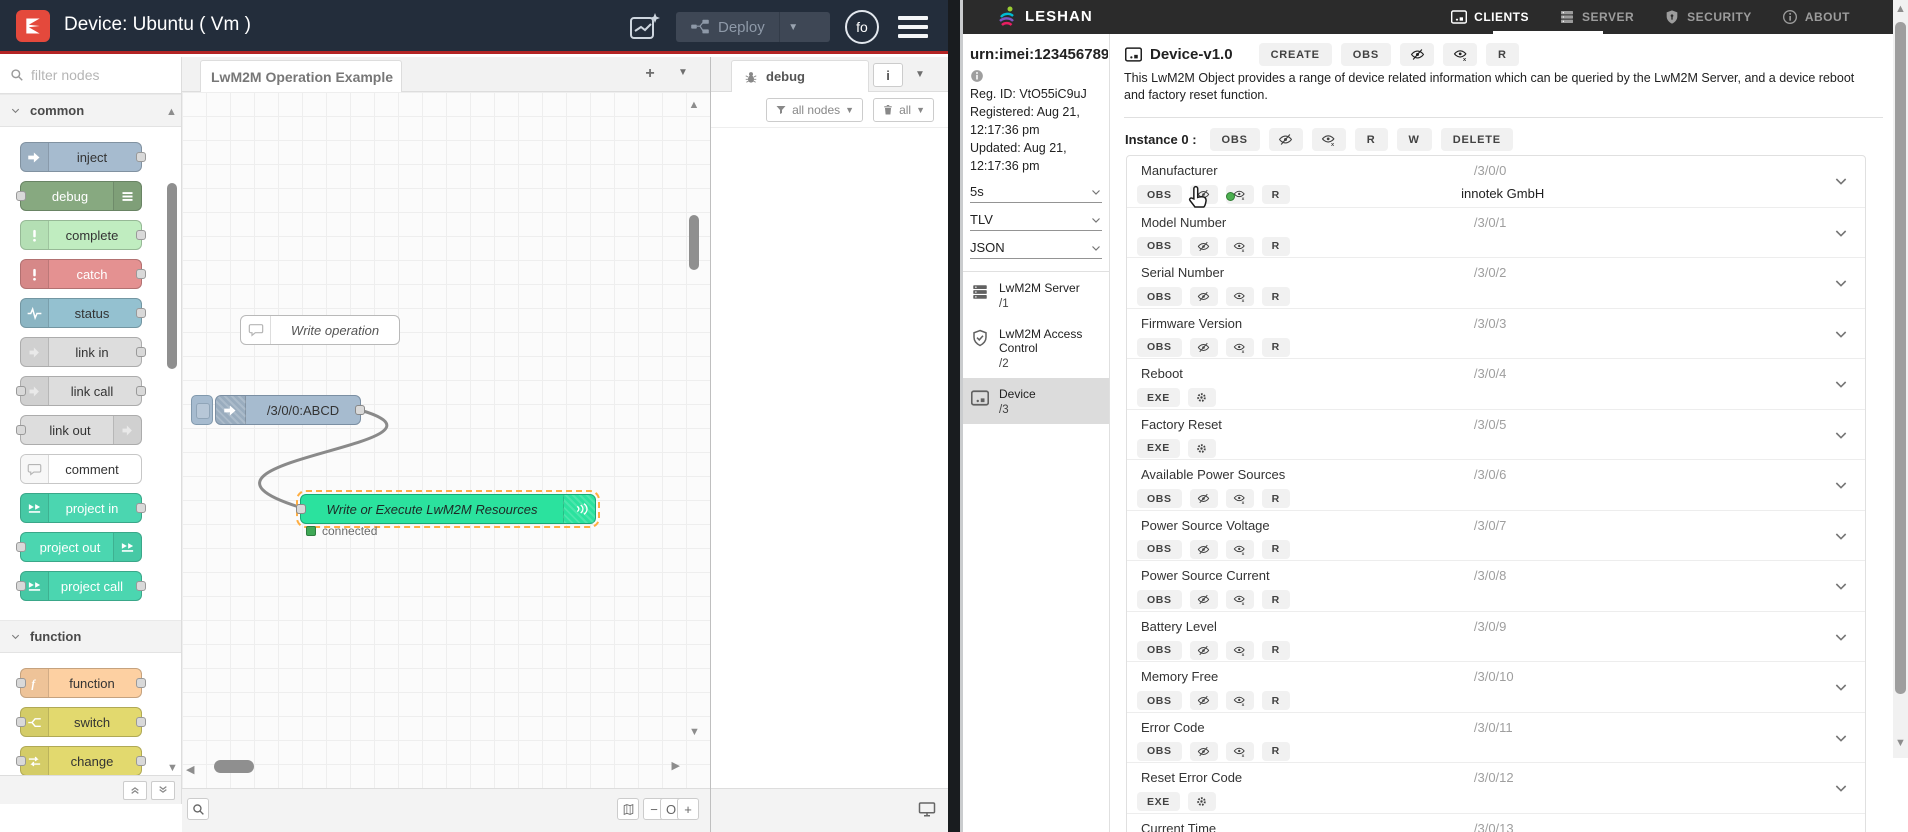  Describe the element at coordinates (800, 76) in the screenshot. I see `tab-debug: debug` at that location.